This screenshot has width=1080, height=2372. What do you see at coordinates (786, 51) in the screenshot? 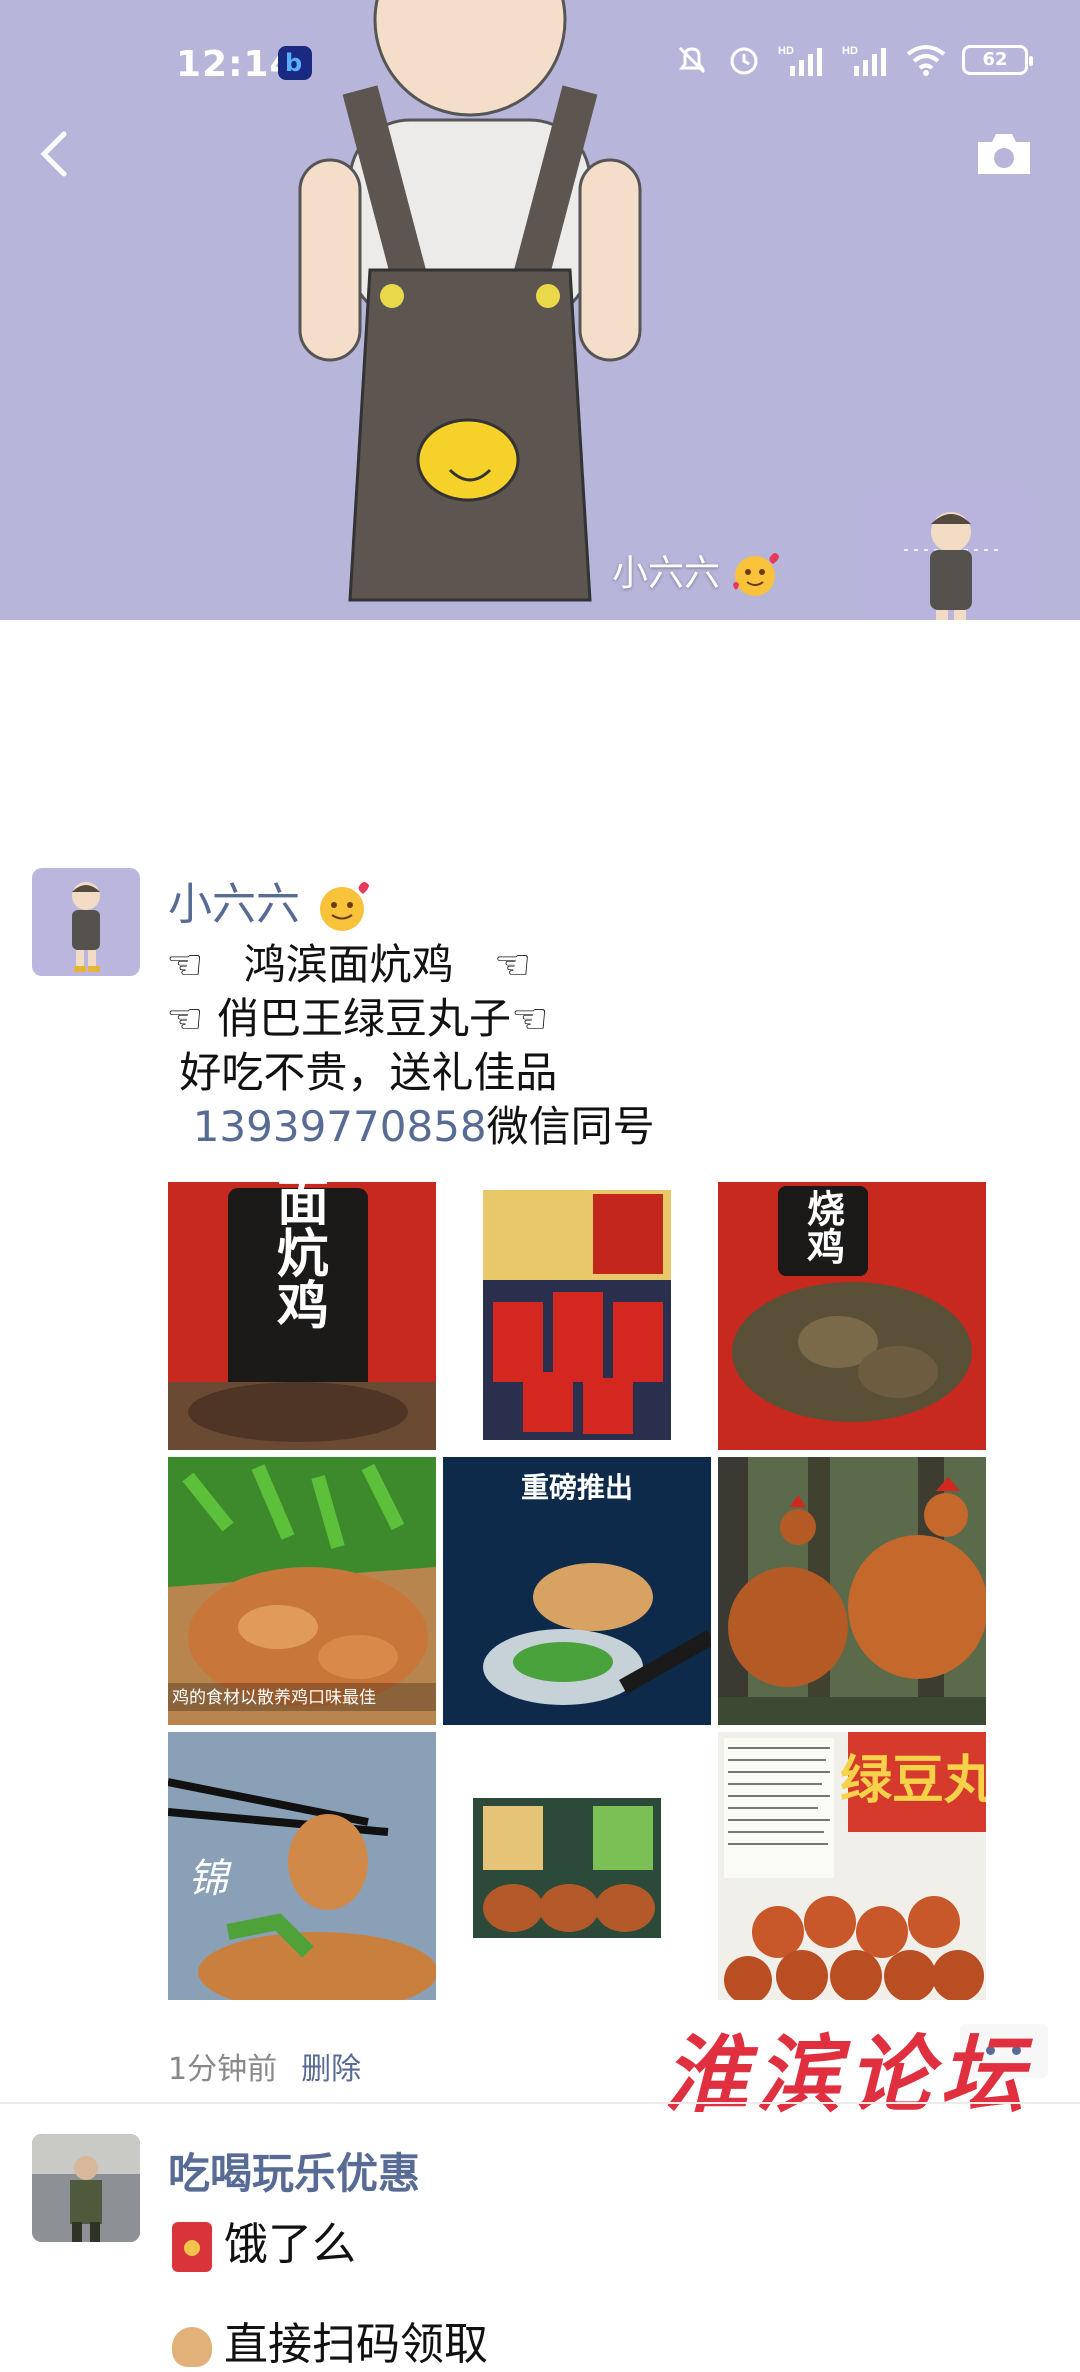
I see `hd-label: HD` at bounding box center [786, 51].